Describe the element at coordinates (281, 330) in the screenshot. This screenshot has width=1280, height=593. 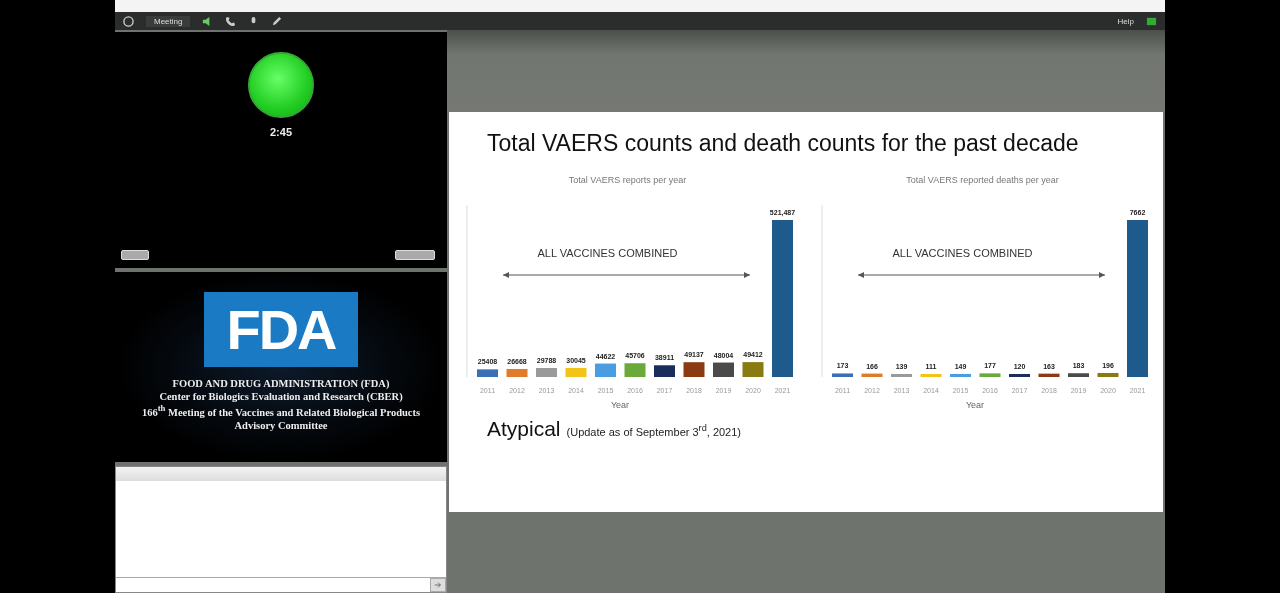
I see `fda-logo: FDA` at that location.